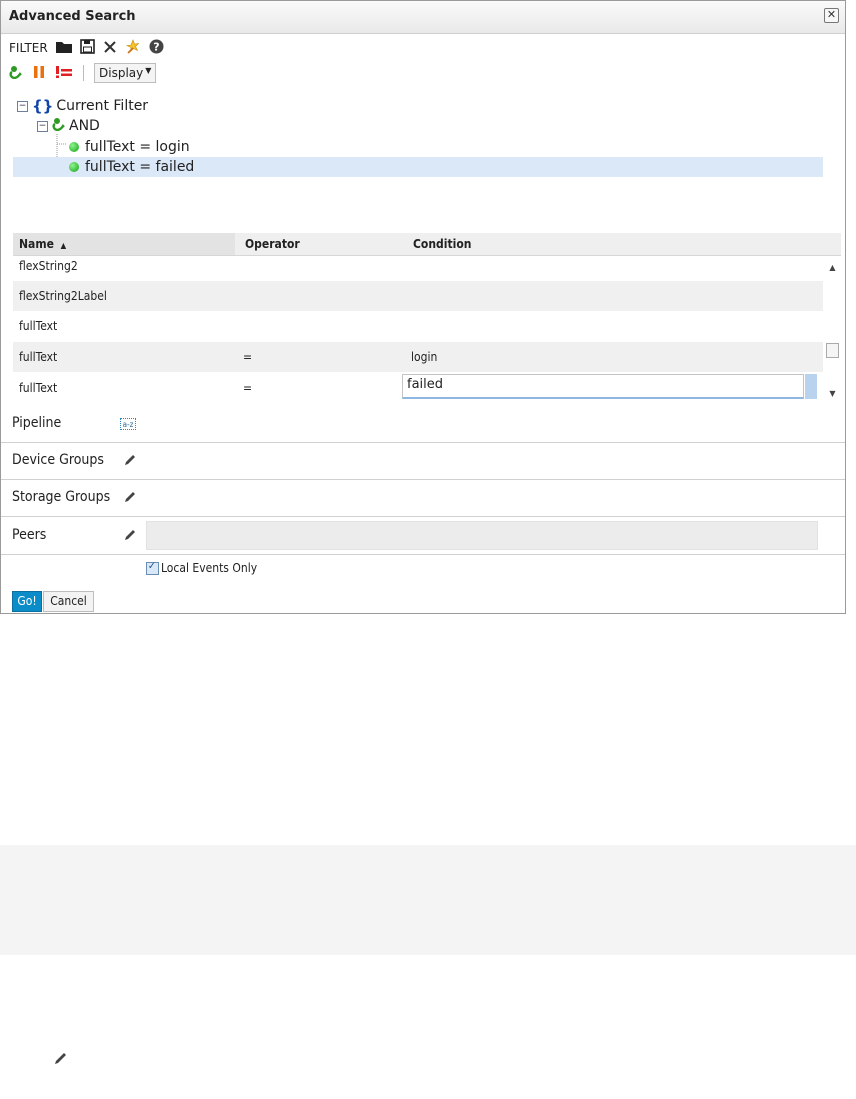 This screenshot has height=1099, width=856. I want to click on tree-condition-failed: fullText = failed, so click(418, 167).